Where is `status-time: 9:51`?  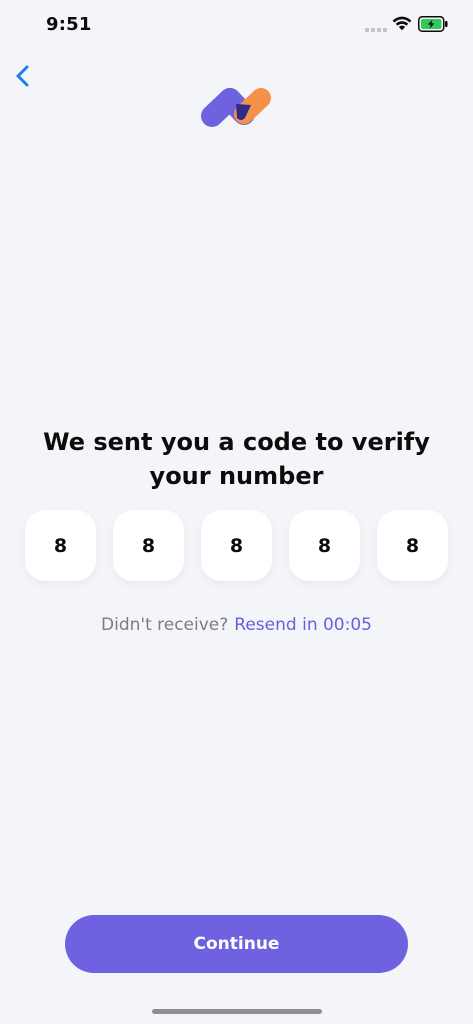 status-time: 9:51 is located at coordinates (69, 24).